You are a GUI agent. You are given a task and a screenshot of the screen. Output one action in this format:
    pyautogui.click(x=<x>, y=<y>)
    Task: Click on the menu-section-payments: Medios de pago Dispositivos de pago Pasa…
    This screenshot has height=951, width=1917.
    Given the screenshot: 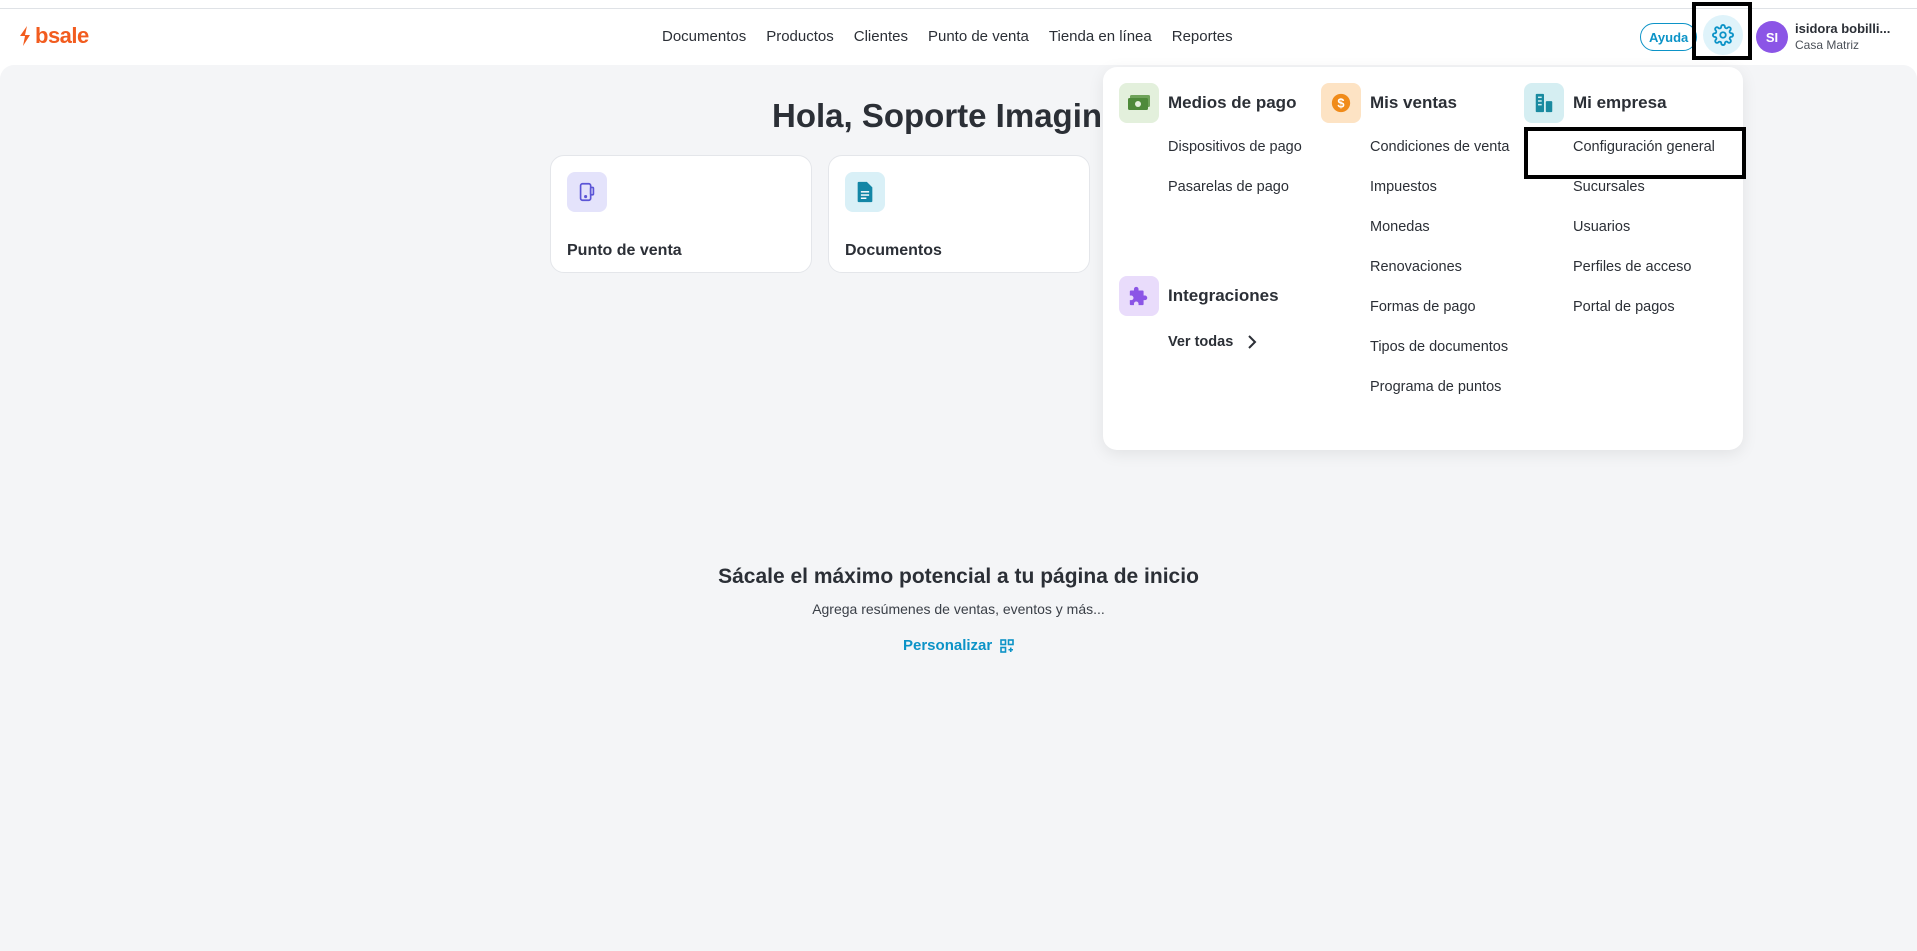 What is the action you would take?
    pyautogui.click(x=1210, y=150)
    